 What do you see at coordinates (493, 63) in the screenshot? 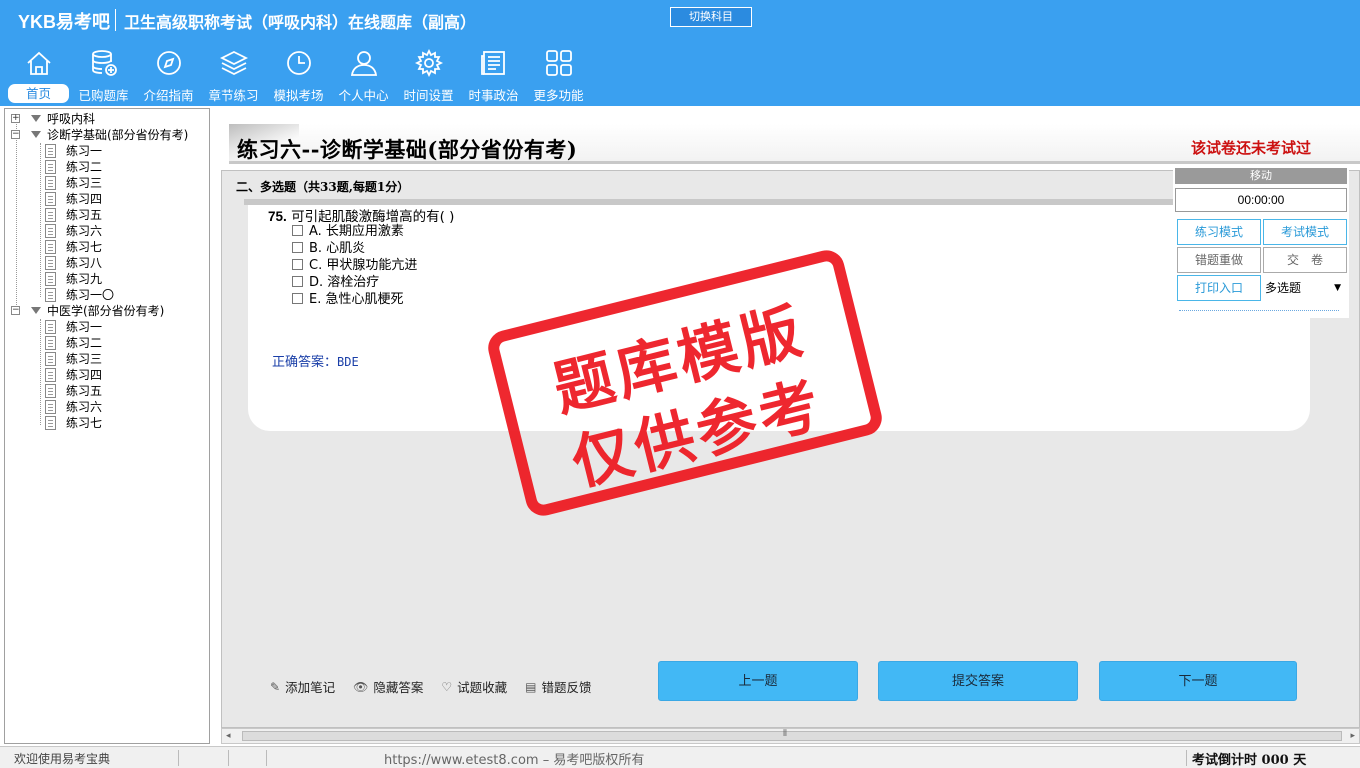
I see `newspaper-icon` at bounding box center [493, 63].